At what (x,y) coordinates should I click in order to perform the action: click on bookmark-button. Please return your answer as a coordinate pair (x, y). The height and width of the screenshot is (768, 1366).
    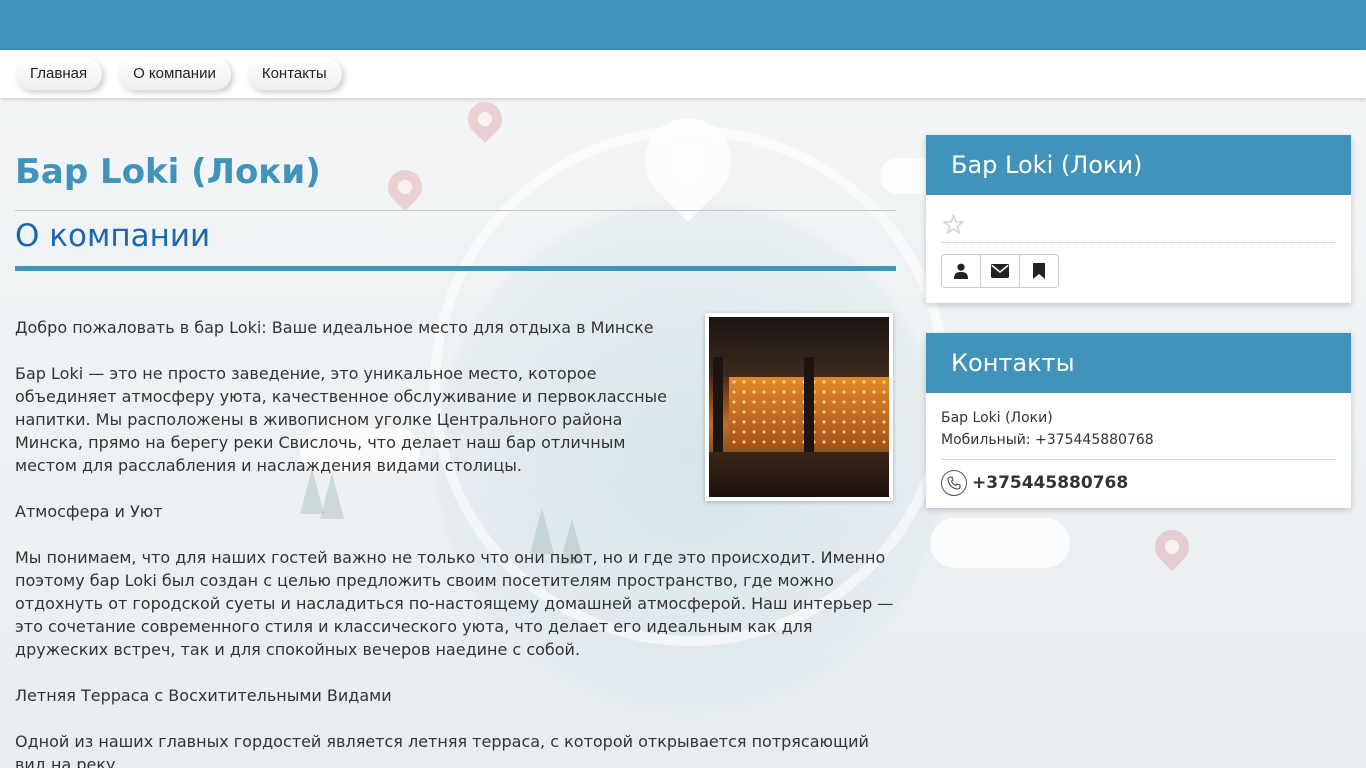
    Looking at the image, I should click on (1039, 271).